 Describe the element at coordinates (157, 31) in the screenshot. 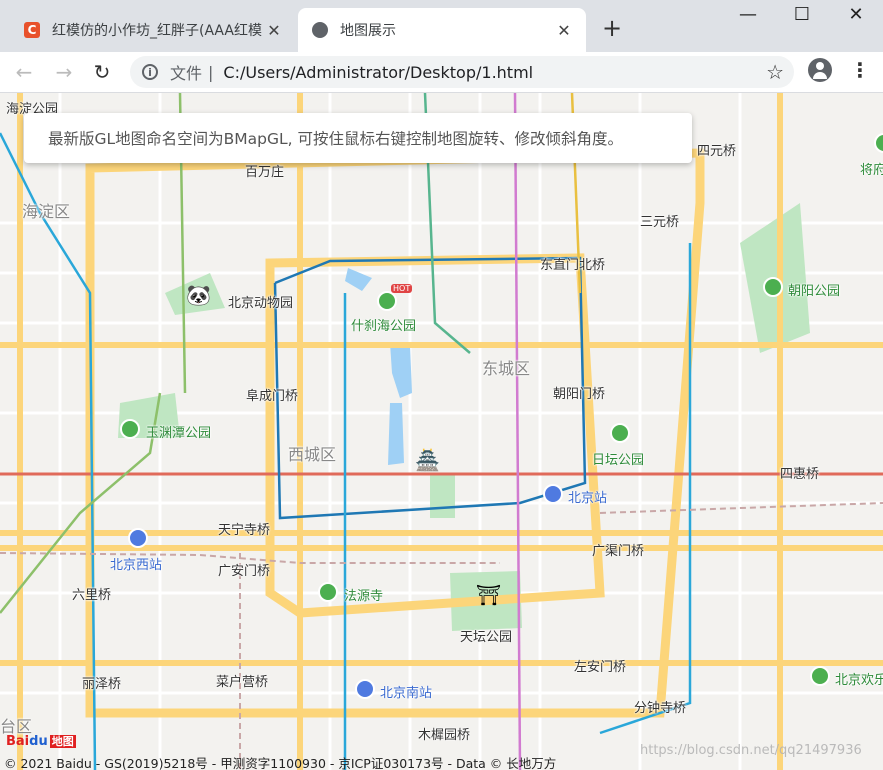

I see `tab-title: 红模仿的小作坊_红胖子(AAA红模` at that location.